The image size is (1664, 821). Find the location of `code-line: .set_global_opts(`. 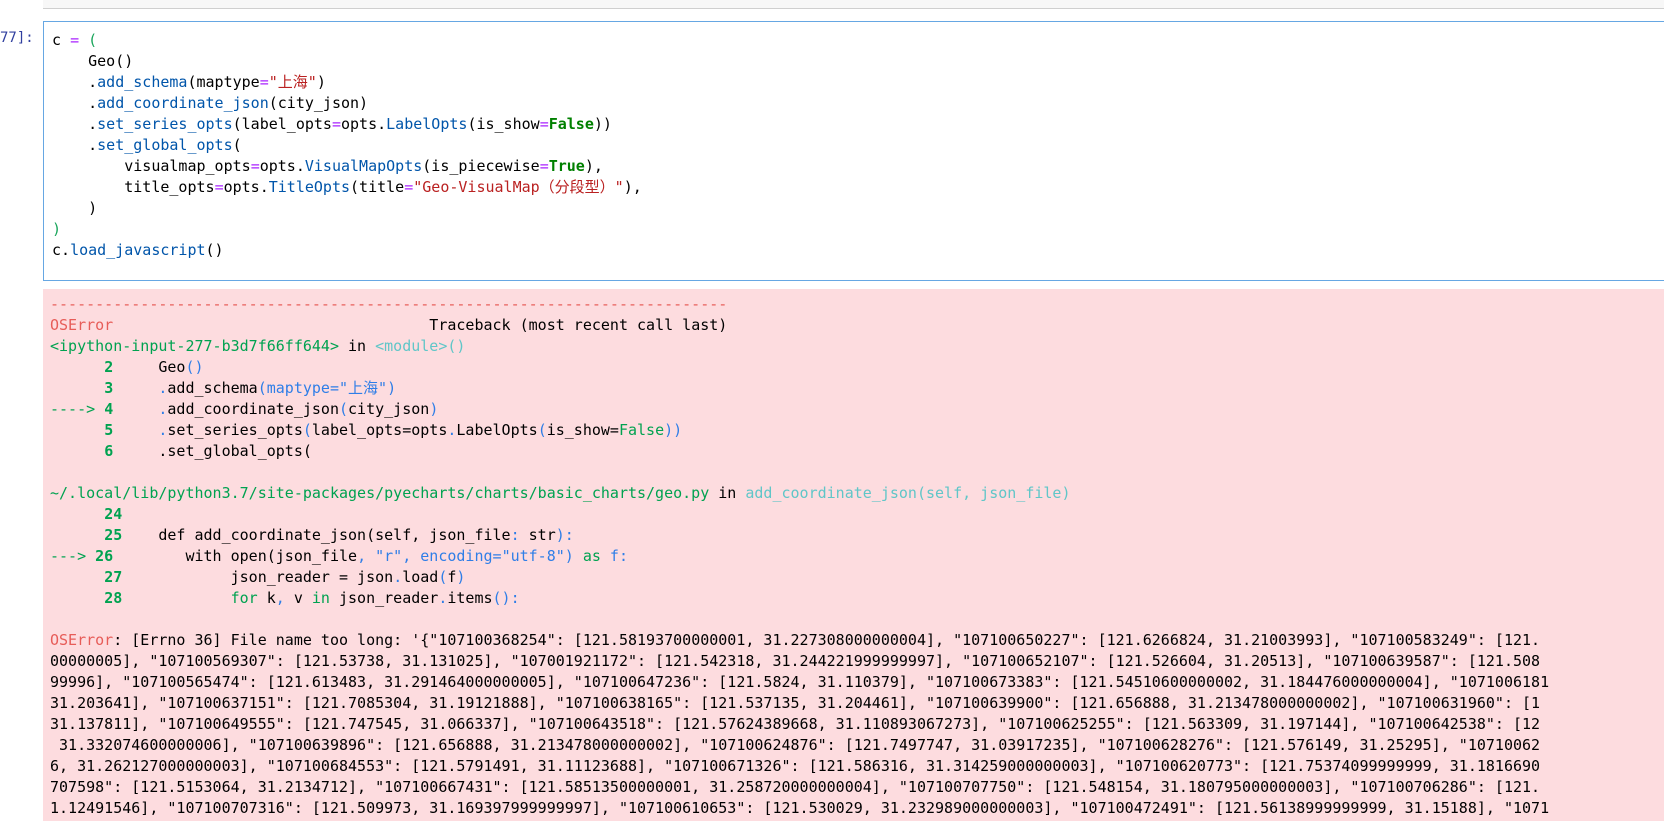

code-line: .set_global_opts( is located at coordinates (147, 145).